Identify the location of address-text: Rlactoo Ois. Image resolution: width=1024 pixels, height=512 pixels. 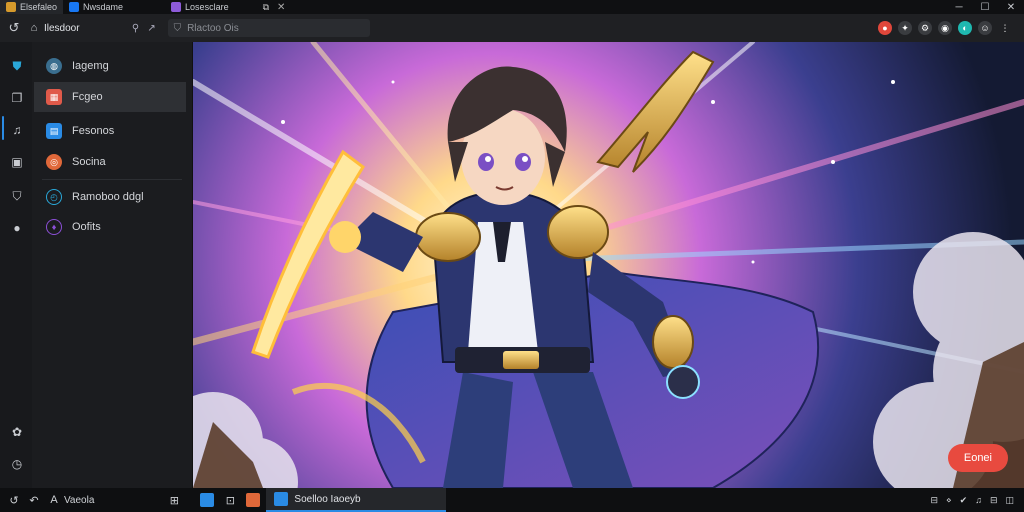
(213, 28).